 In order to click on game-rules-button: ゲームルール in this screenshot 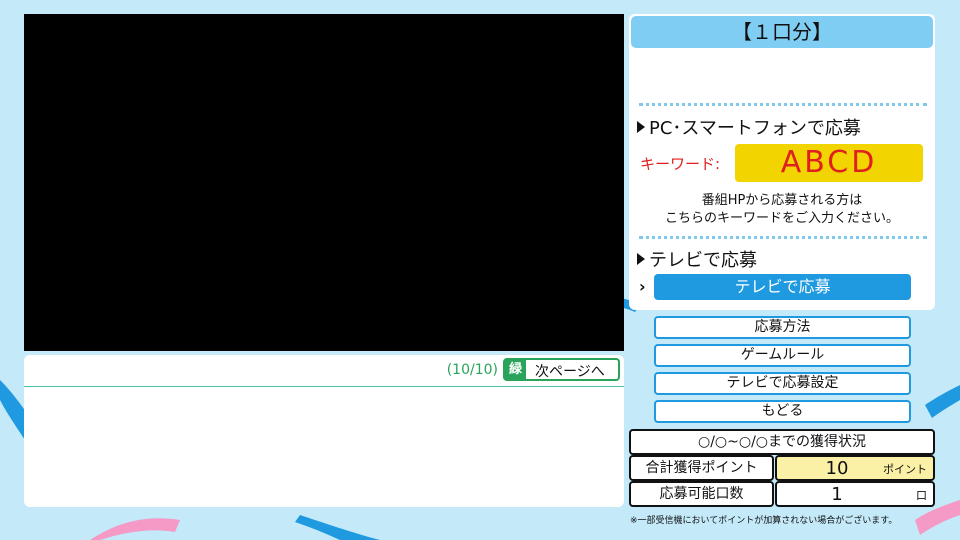, I will do `click(782, 355)`.